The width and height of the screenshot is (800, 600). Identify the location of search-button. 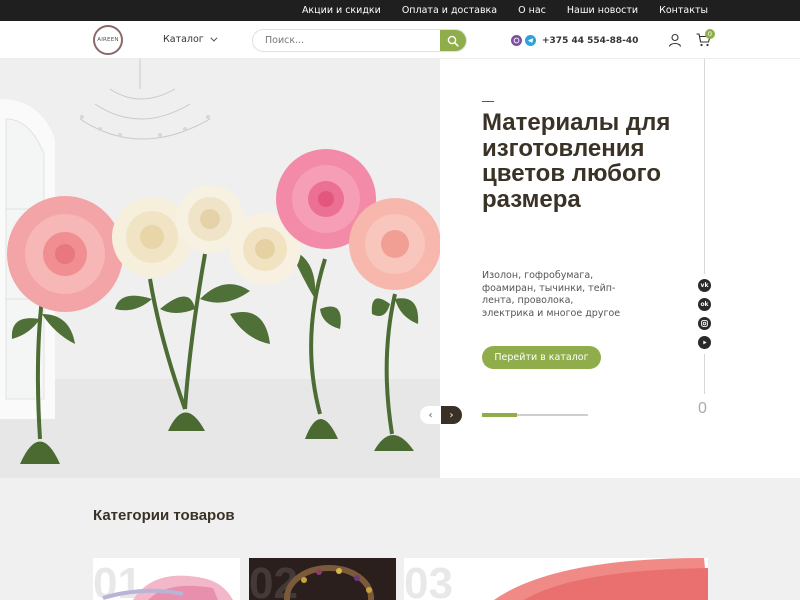
(453, 40).